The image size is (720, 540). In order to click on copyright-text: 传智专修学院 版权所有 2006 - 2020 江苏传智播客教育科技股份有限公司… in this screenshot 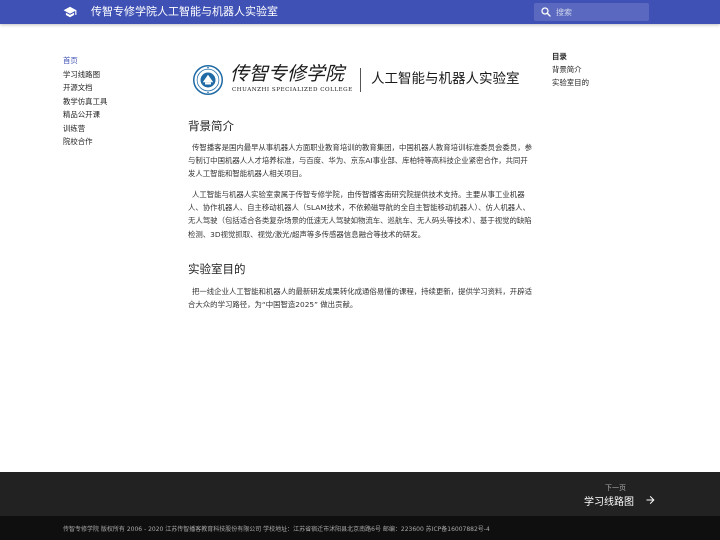, I will do `click(276, 529)`.